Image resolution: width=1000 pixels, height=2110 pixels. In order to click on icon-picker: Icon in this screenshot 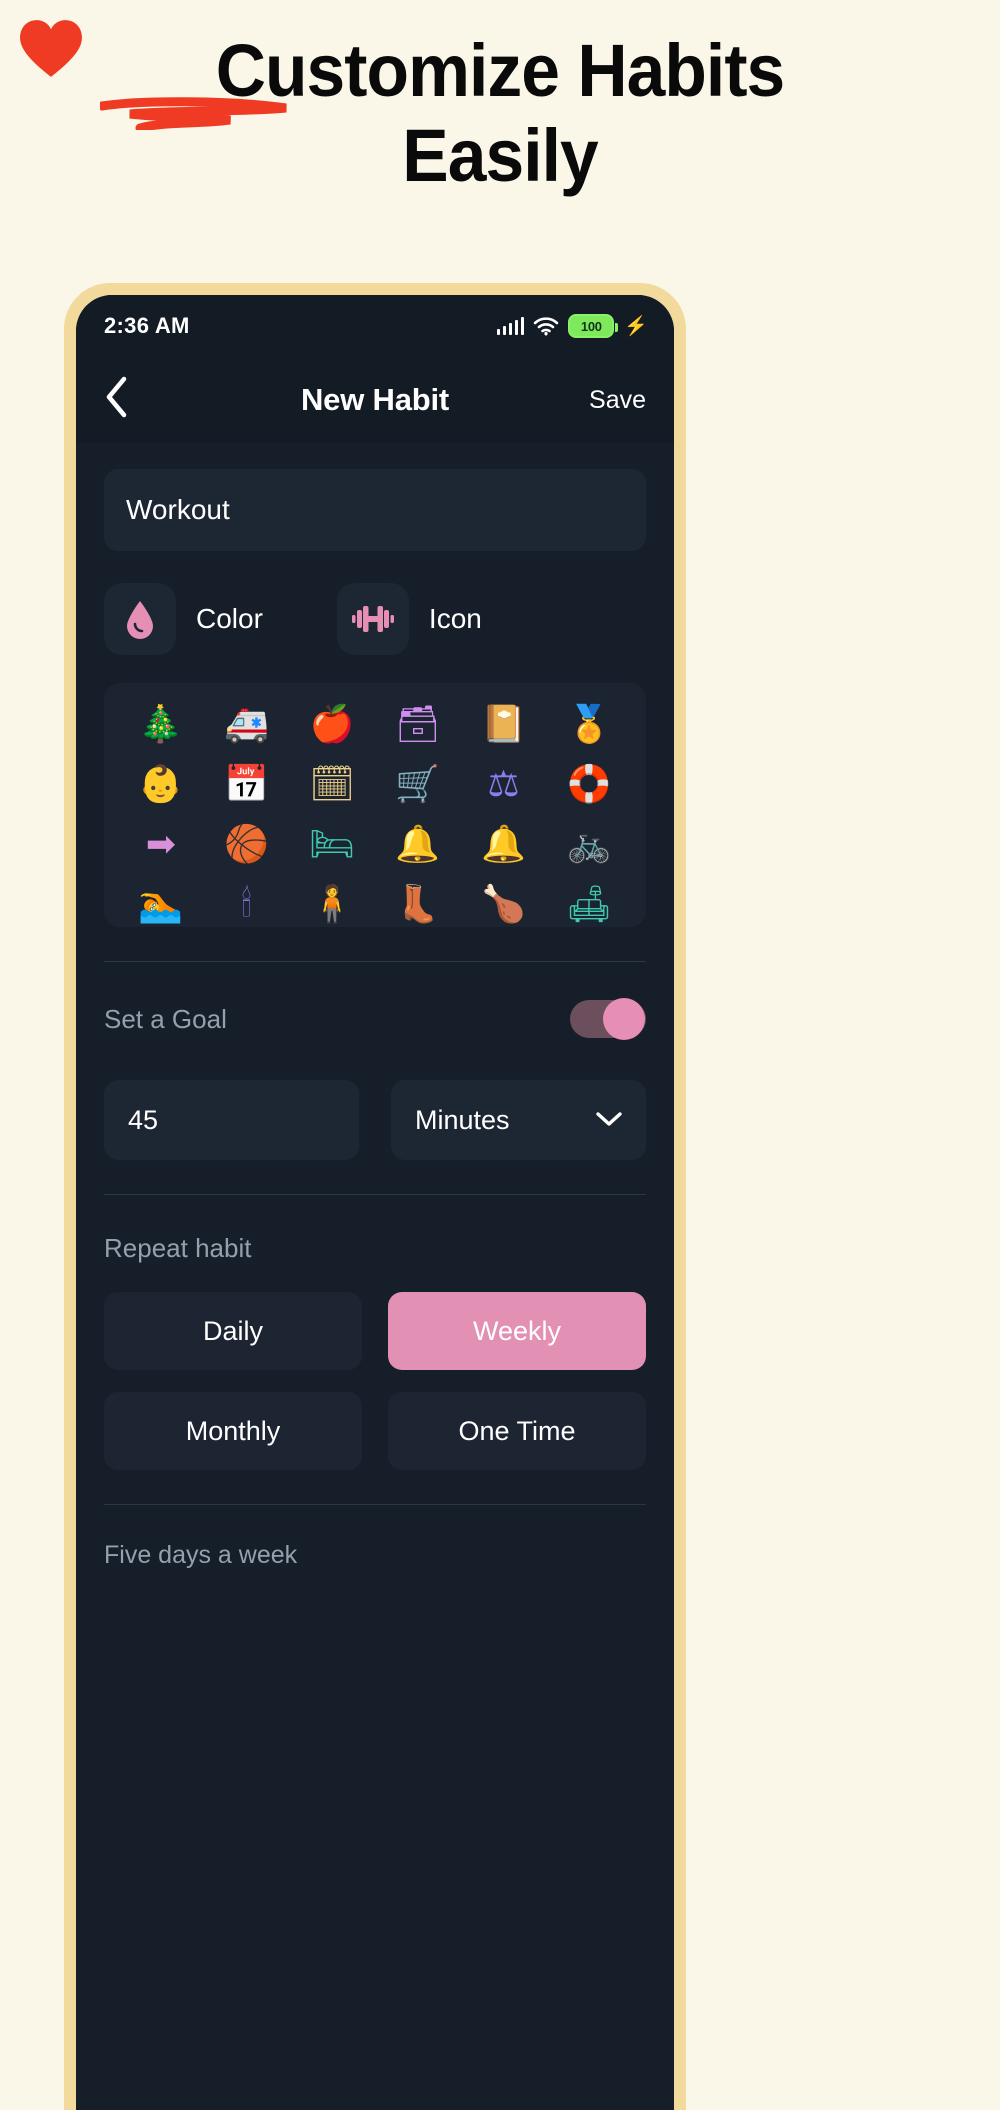, I will do `click(409, 619)`.